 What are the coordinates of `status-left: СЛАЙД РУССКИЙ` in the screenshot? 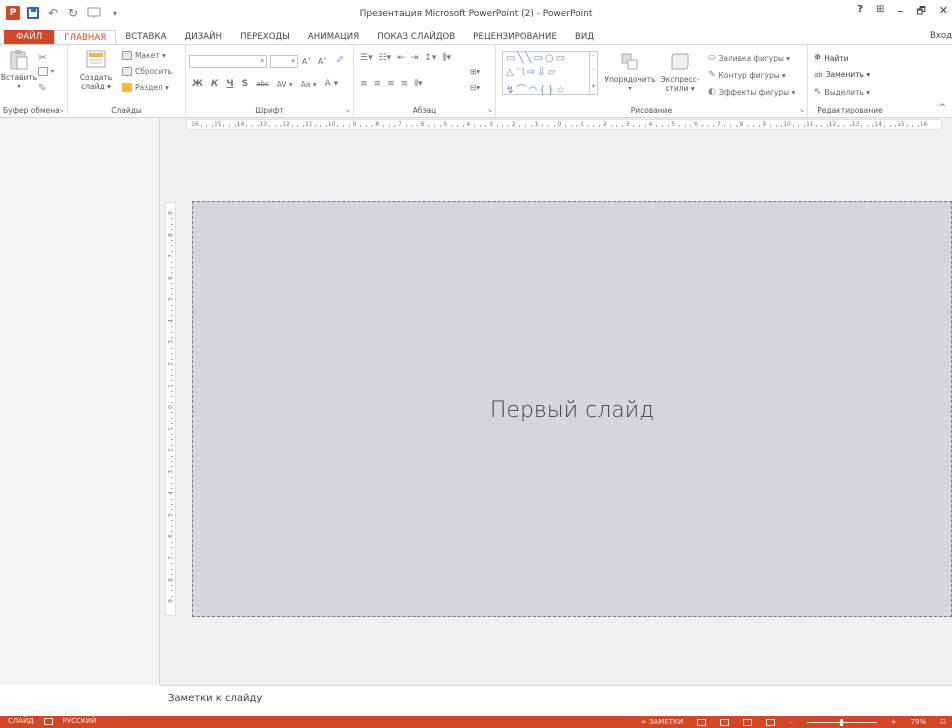 It's located at (52, 721).